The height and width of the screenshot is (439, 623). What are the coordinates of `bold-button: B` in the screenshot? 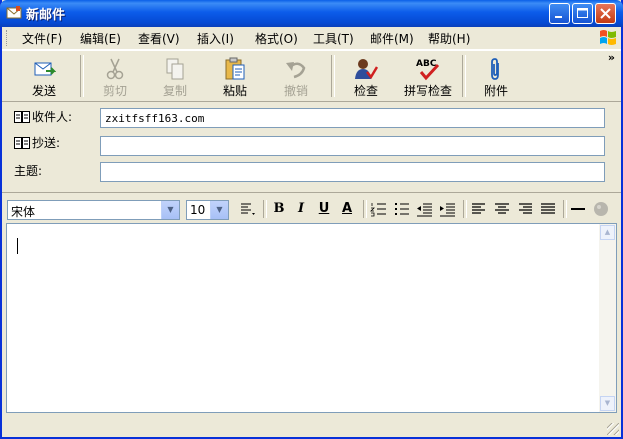 It's located at (279, 209).